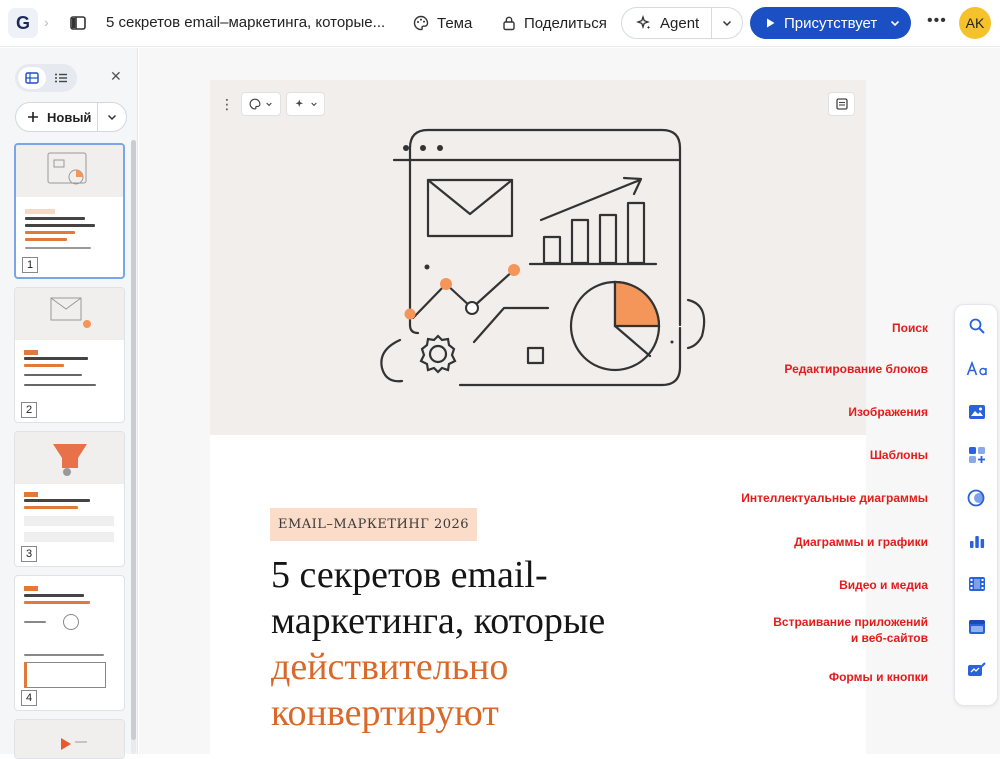 This screenshot has height=759, width=1000. I want to click on slide-thumbnail-3: 3, so click(69, 499).